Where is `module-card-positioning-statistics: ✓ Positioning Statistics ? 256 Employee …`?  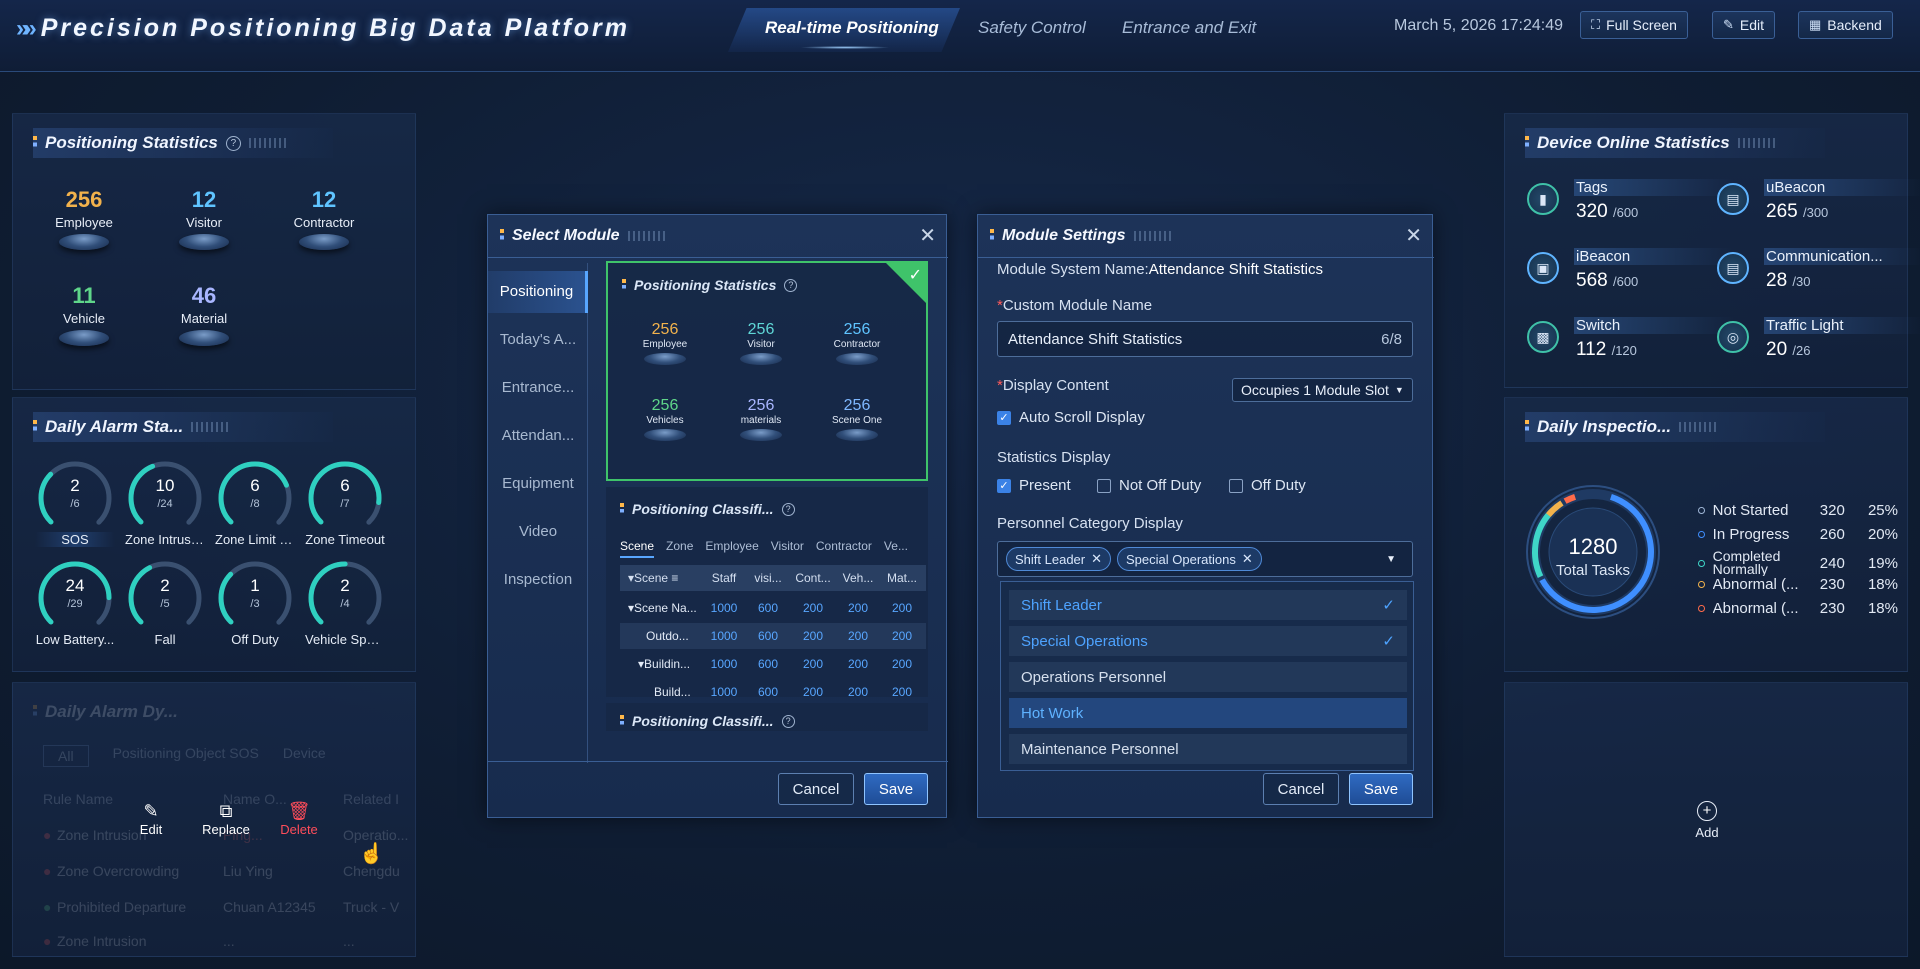 module-card-positioning-statistics: ✓ Positioning Statistics ? 256 Employee … is located at coordinates (767, 371).